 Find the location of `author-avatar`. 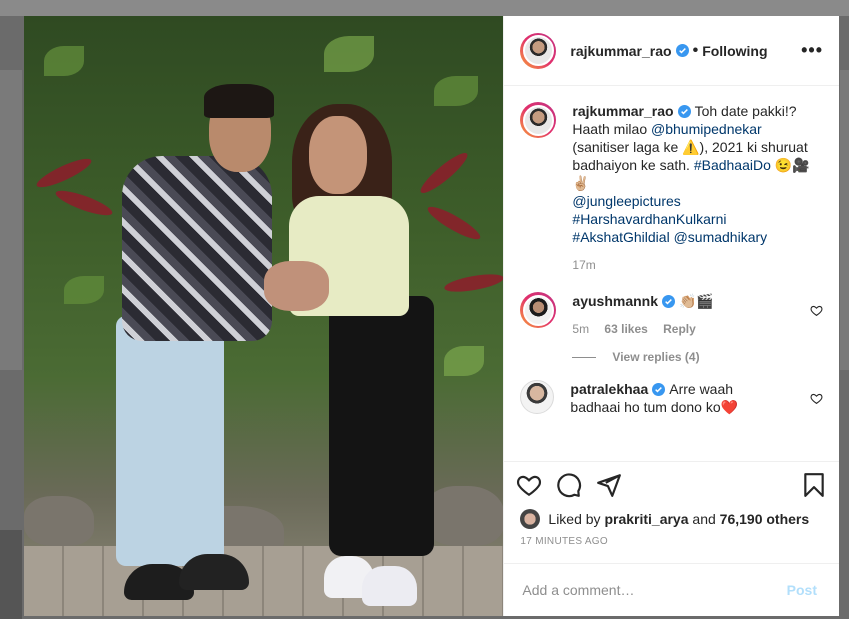

author-avatar is located at coordinates (538, 50).